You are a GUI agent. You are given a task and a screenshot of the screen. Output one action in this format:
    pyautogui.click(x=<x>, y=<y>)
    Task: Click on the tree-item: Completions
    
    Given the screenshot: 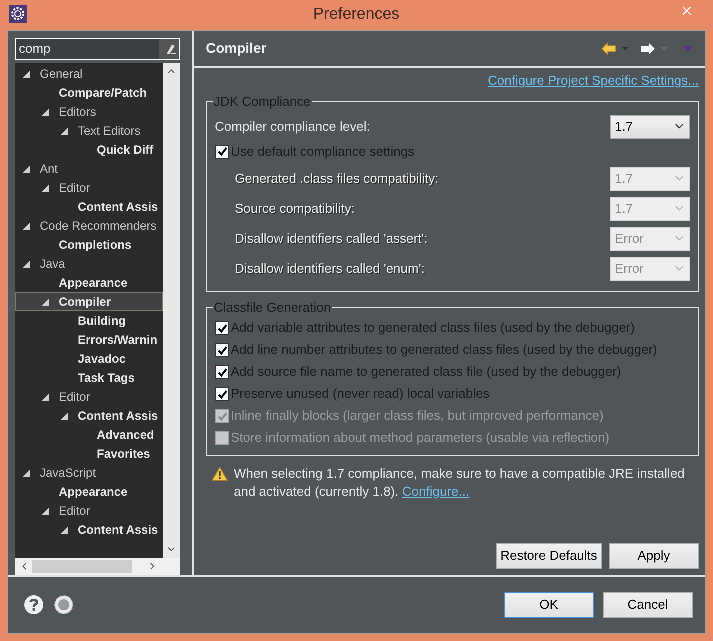 What is the action you would take?
    pyautogui.click(x=89, y=244)
    